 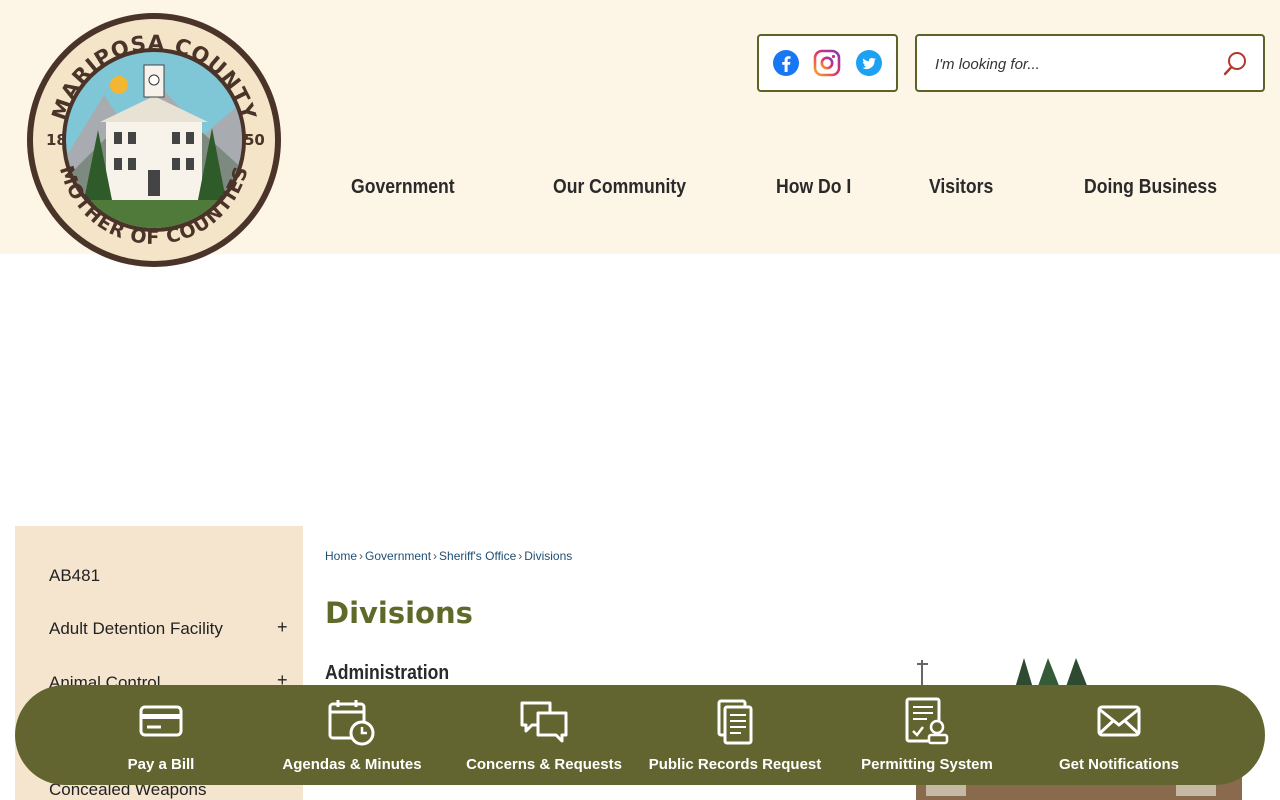 I want to click on seal-year-left: 18, so click(x=56, y=140).